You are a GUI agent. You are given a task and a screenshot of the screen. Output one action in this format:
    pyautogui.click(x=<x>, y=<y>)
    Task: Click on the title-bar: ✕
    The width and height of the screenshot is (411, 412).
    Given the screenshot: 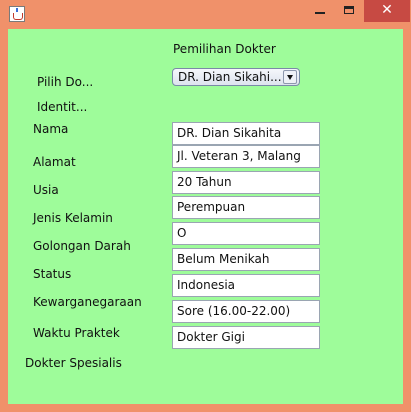 What is the action you would take?
    pyautogui.click(x=205, y=14)
    